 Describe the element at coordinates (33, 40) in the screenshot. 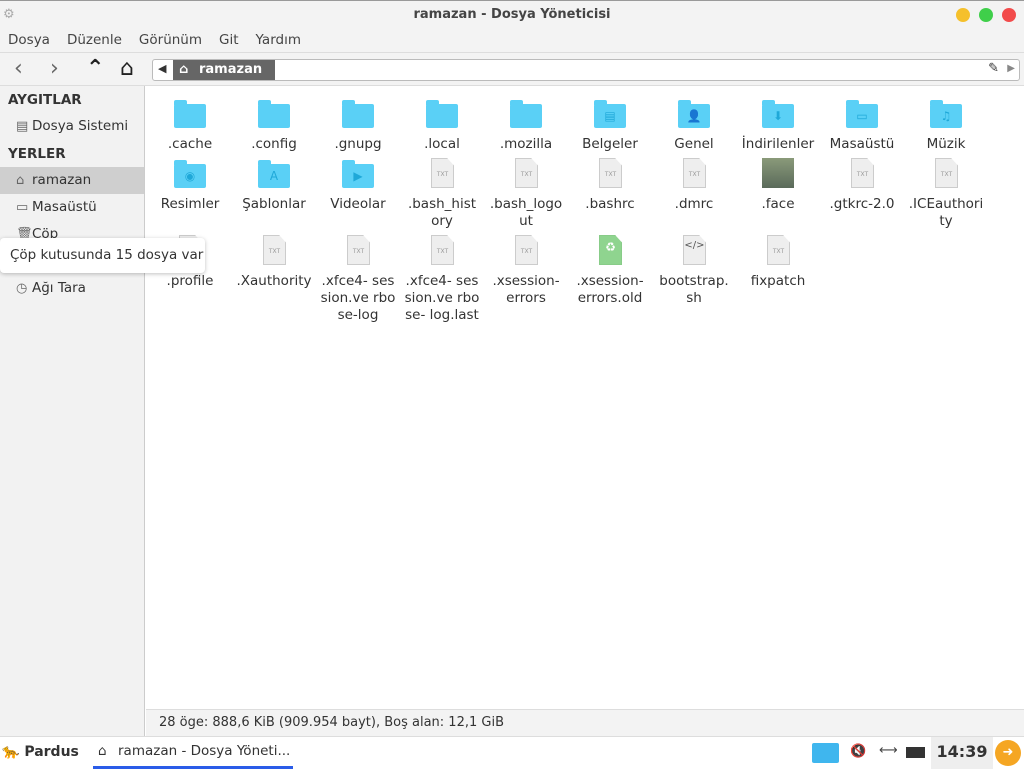

I see `menu-dosya: Dosya` at that location.